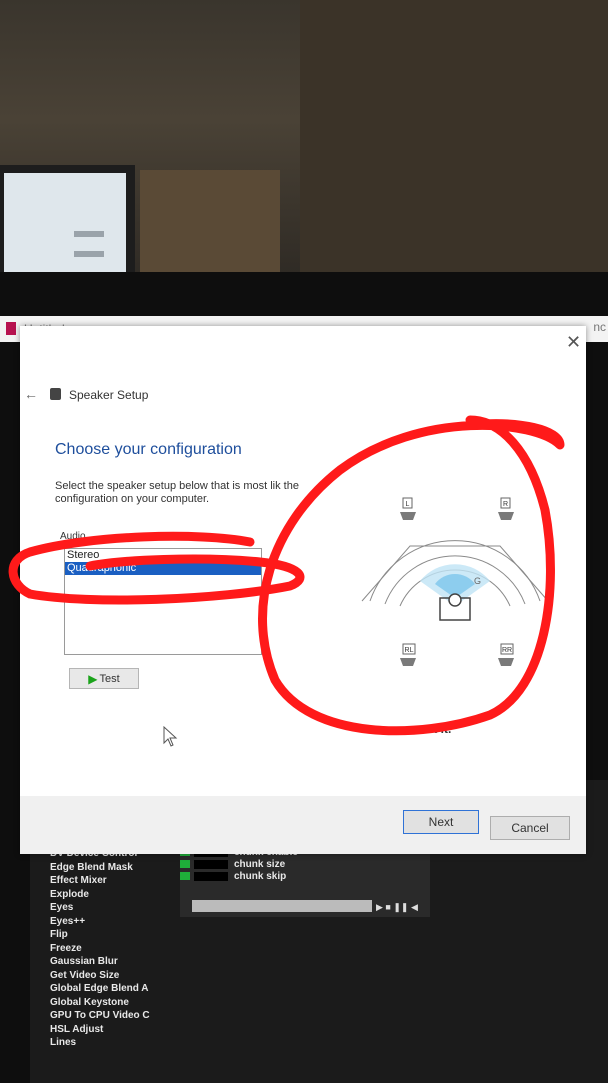  I want to click on speaker-icon, so click(55, 394).